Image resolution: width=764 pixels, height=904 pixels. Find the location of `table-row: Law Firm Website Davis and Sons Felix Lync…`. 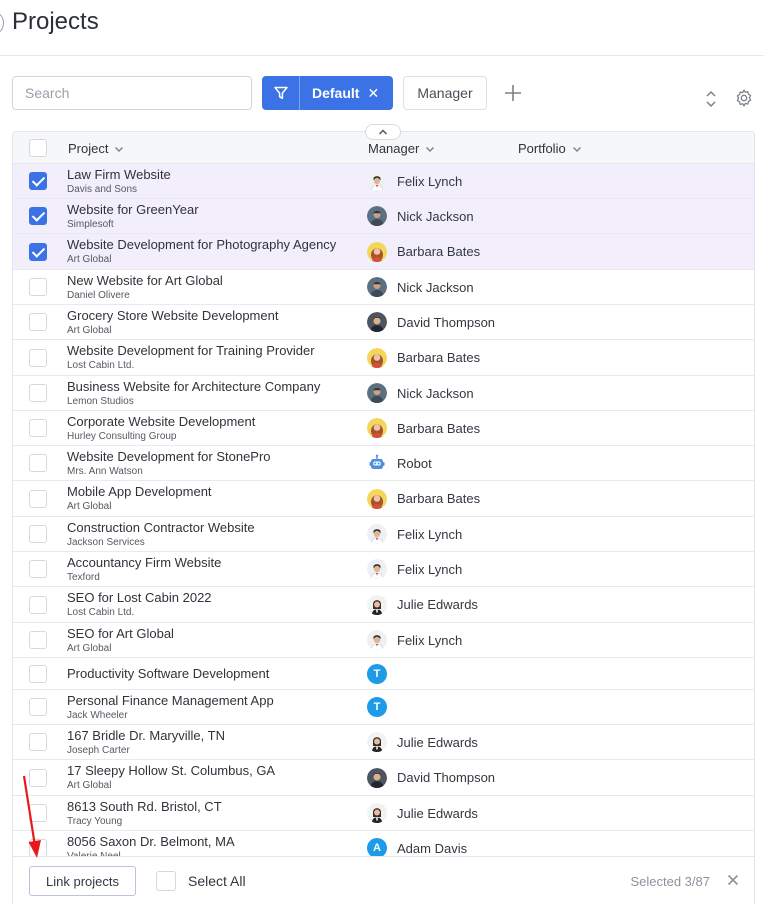

table-row: Law Firm Website Davis and Sons Felix Lync… is located at coordinates (383, 181).